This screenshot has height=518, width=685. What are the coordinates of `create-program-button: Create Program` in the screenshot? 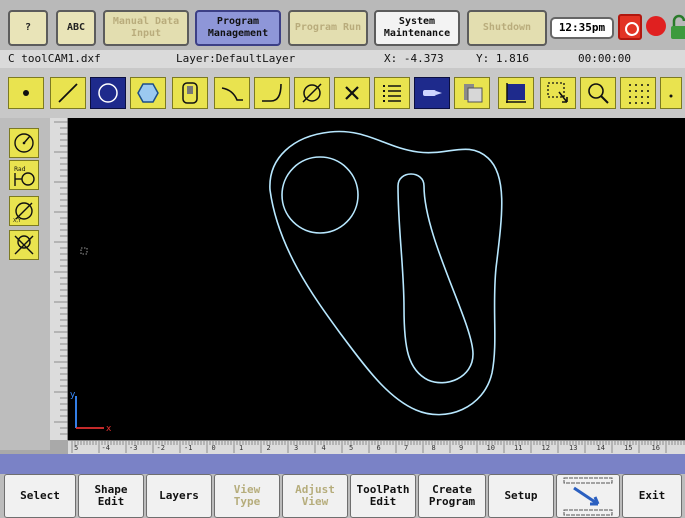 It's located at (452, 496).